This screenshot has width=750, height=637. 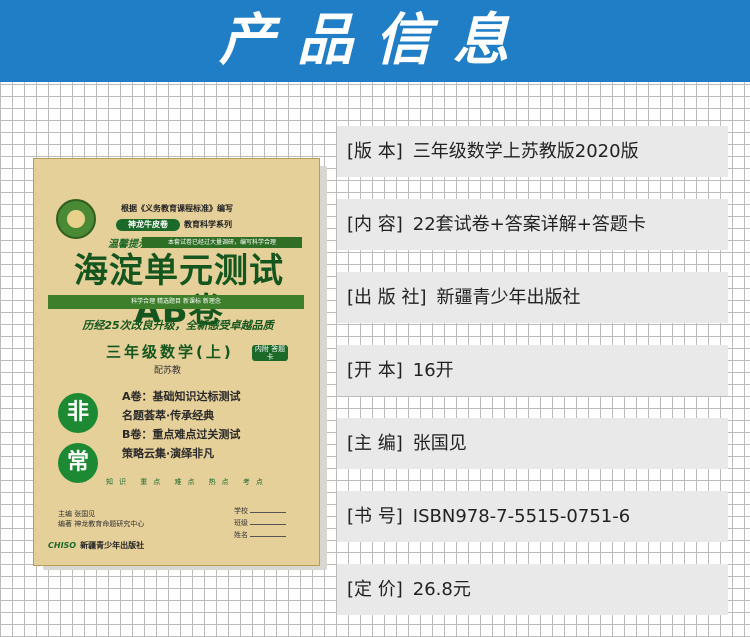 I want to click on class-field: 班级, so click(x=260, y=523).